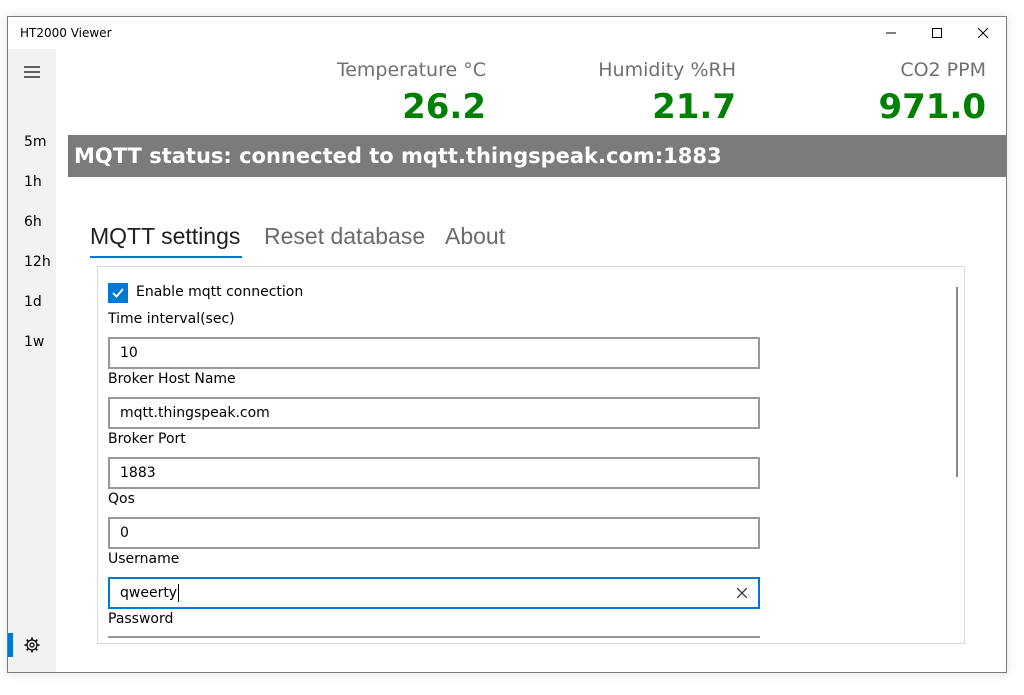  I want to click on qos-input: 0, so click(434, 533).